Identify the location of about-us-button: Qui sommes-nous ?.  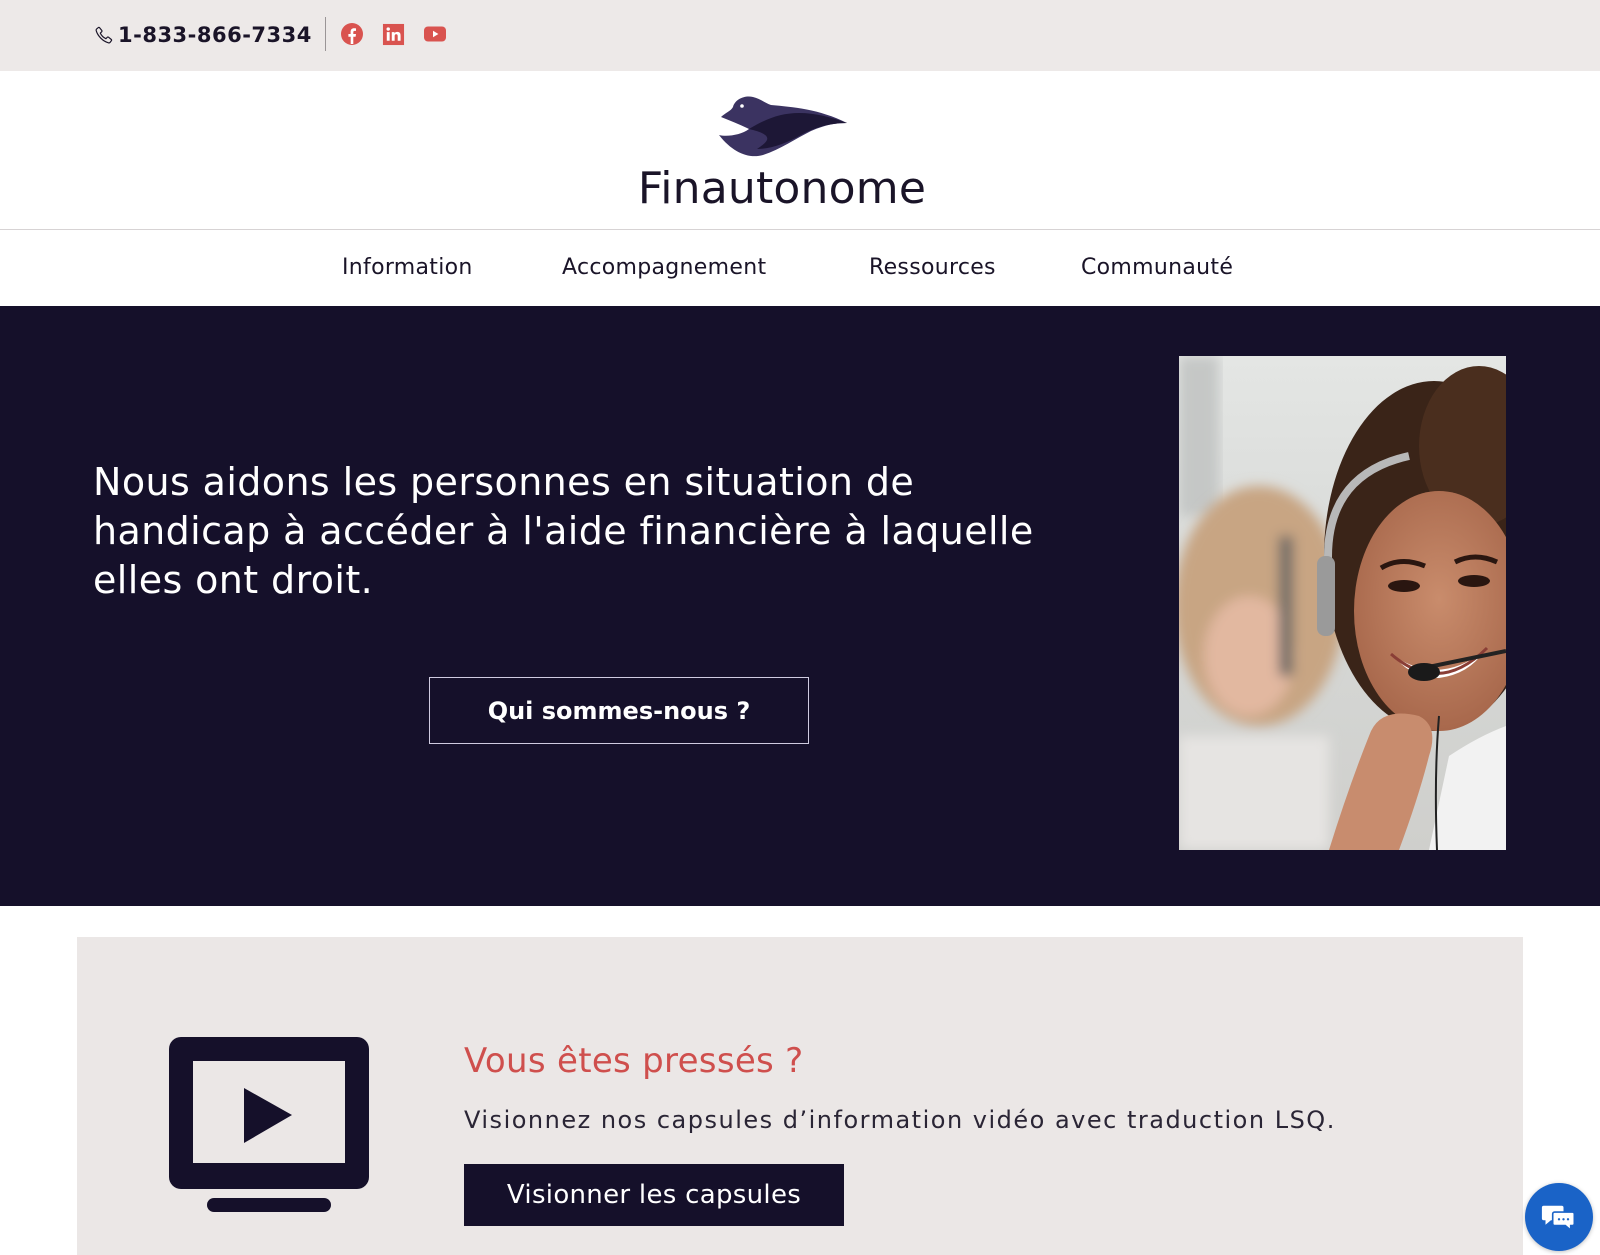
(619, 710).